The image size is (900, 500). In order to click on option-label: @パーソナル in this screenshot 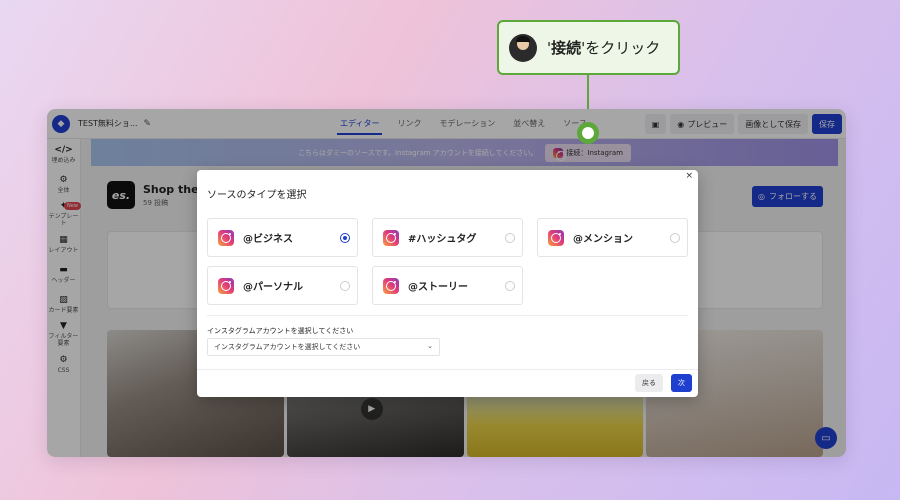, I will do `click(273, 287)`.